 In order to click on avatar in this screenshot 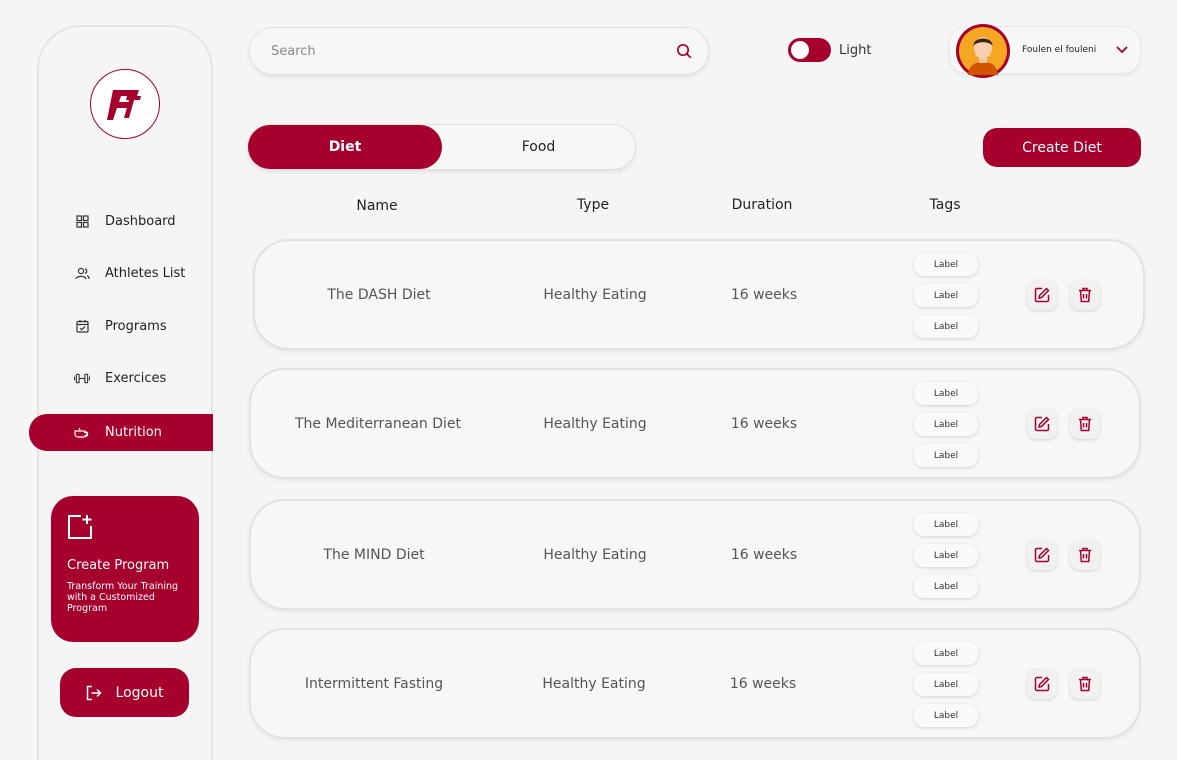, I will do `click(983, 51)`.